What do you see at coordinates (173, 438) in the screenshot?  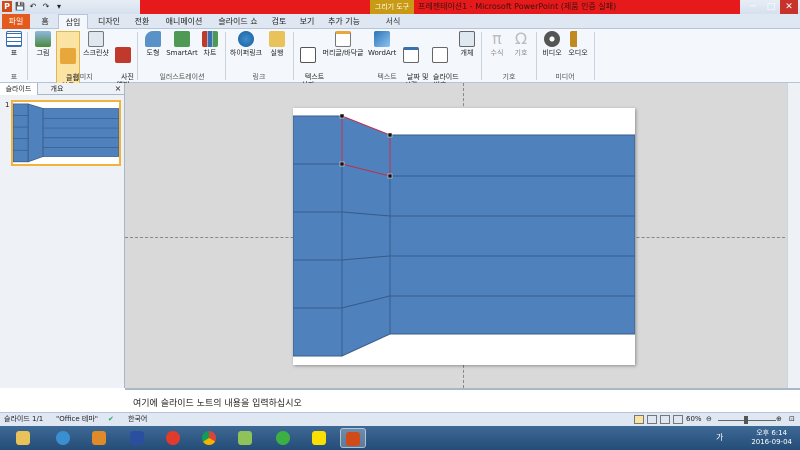 I see `alarm-clock-icon` at bounding box center [173, 438].